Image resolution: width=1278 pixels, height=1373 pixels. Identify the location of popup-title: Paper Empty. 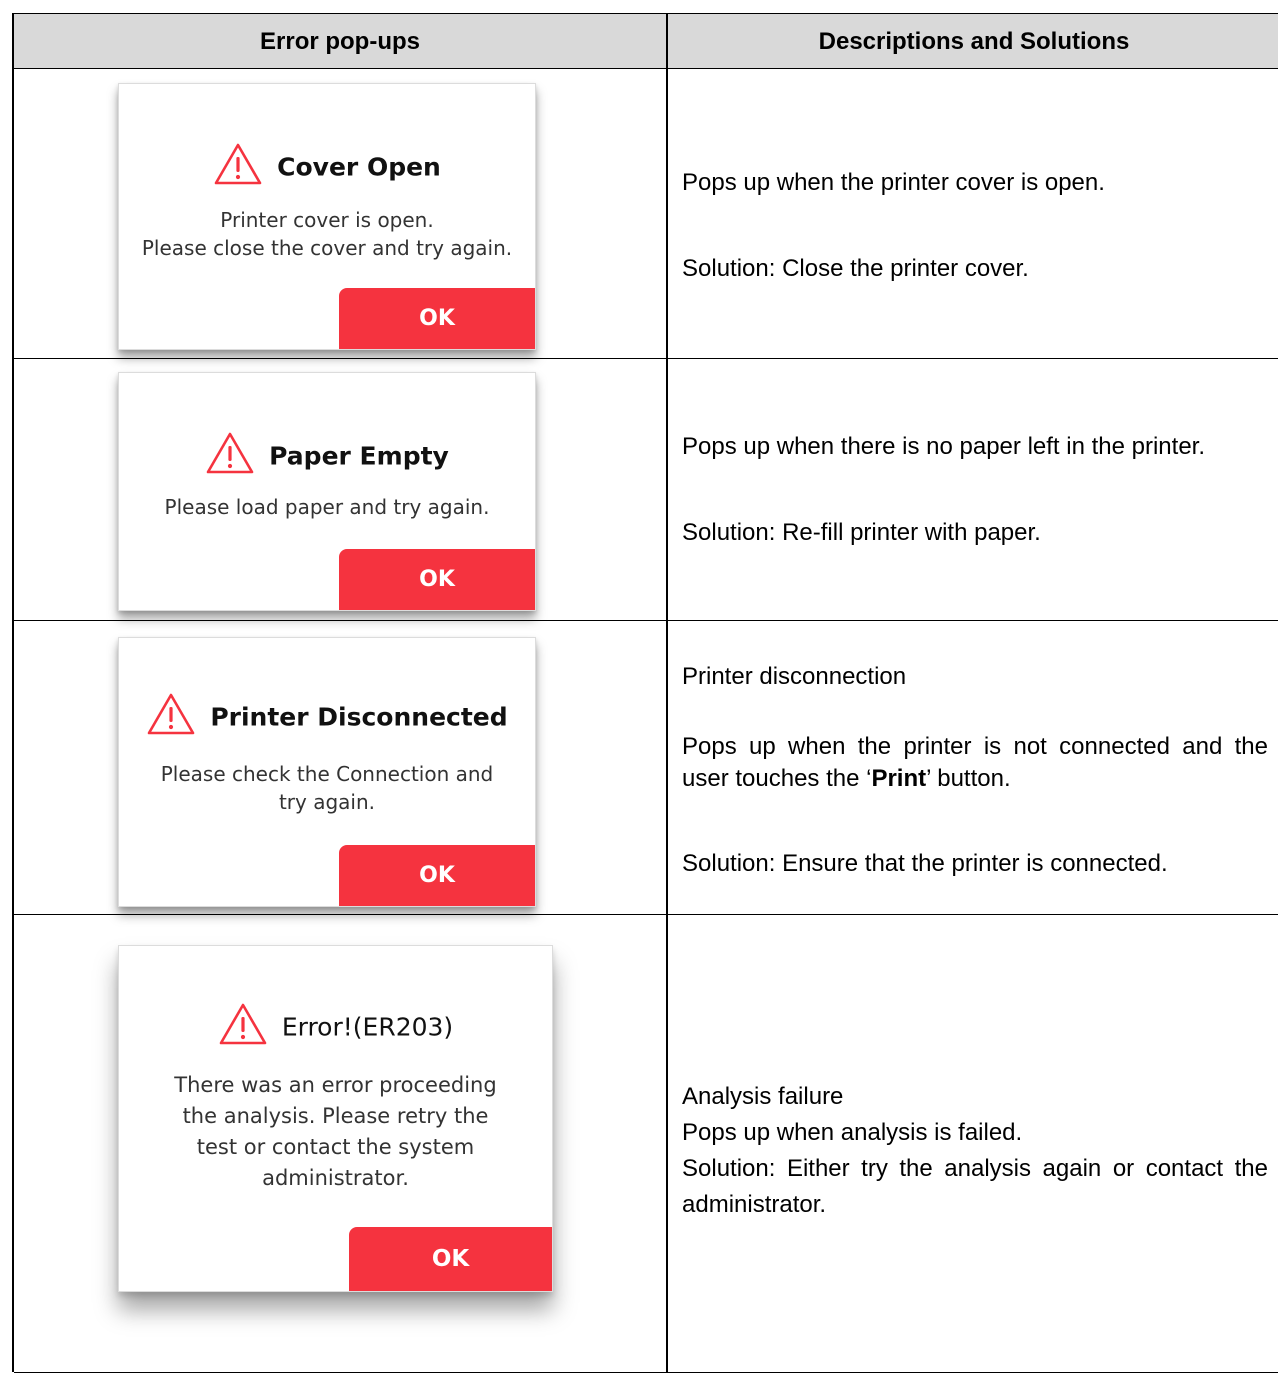
(327, 456).